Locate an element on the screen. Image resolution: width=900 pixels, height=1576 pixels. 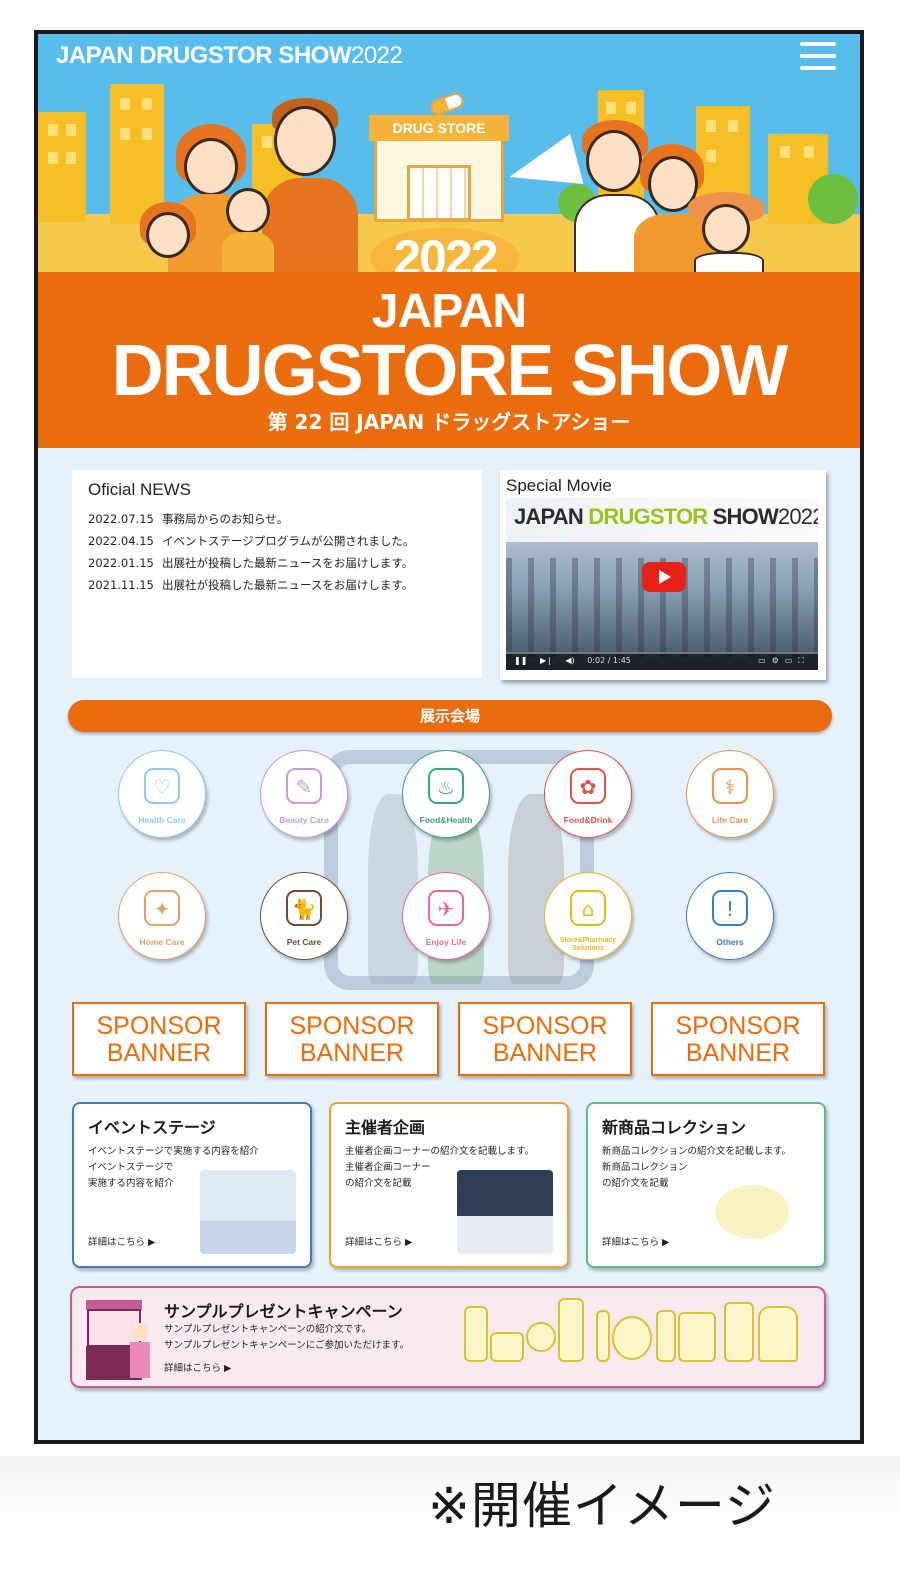
video-time: 0:02 / 1:45 is located at coordinates (609, 660).